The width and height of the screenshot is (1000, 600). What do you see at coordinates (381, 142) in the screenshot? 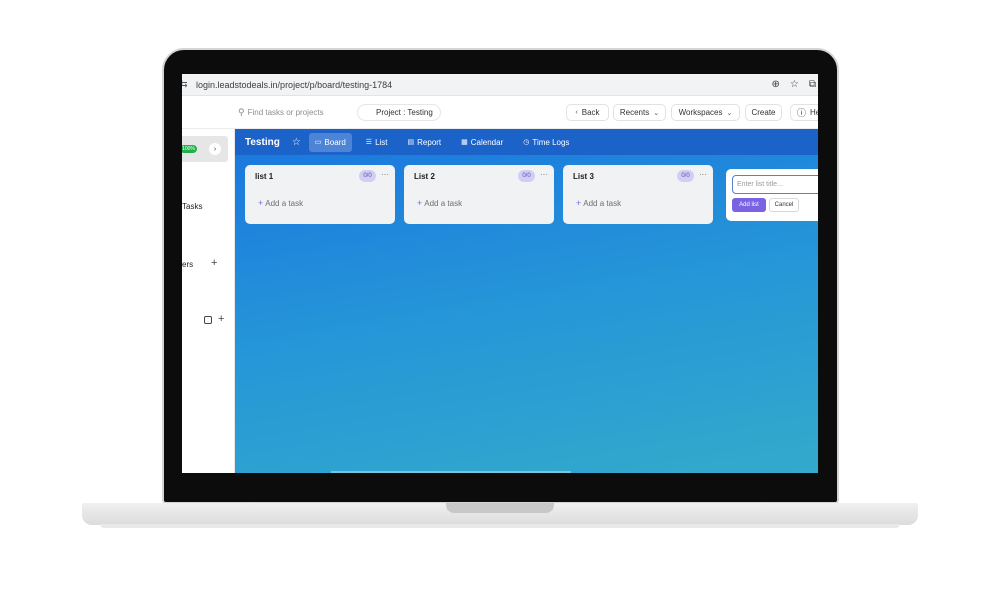
I see `tab-list-label: List` at bounding box center [381, 142].